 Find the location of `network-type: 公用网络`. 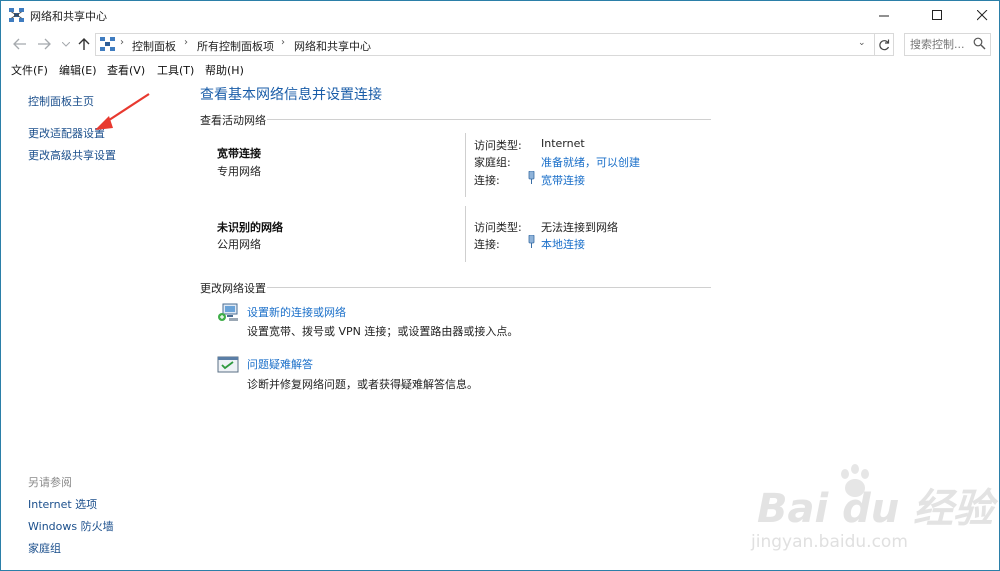

network-type: 公用网络 is located at coordinates (239, 244).